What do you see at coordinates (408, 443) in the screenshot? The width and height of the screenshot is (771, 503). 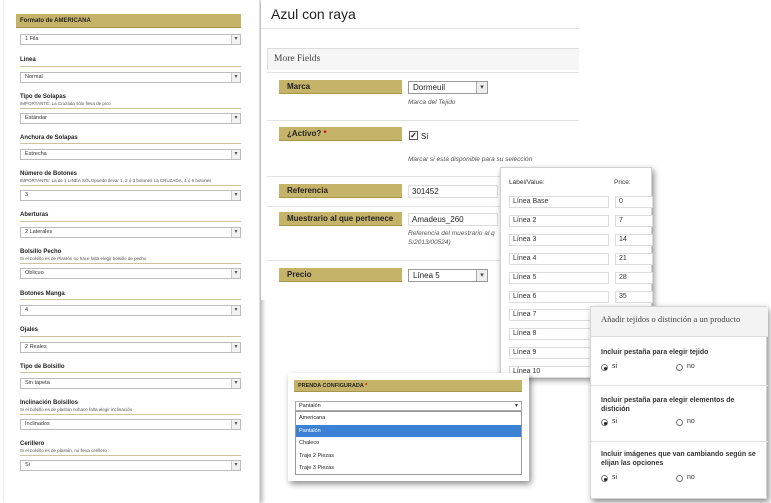 I see `dropdown-option: Chaleco` at bounding box center [408, 443].